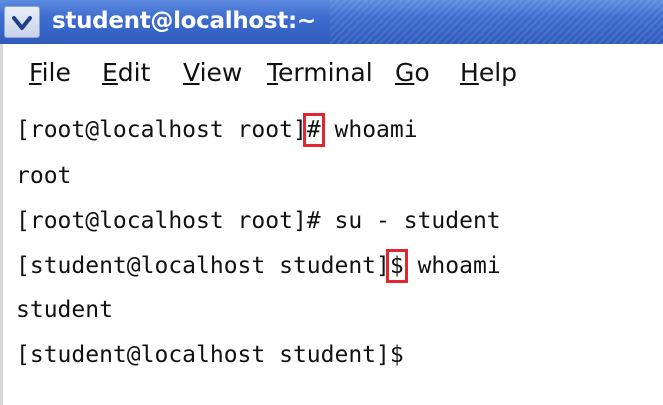 Image resolution: width=663 pixels, height=405 pixels. What do you see at coordinates (405, 72) in the screenshot?
I see `menu-go-accelerator: G` at bounding box center [405, 72].